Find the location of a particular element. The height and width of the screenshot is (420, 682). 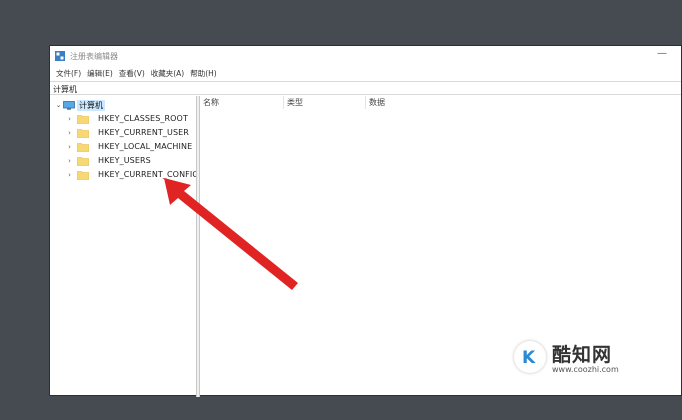

window-title: 注册表编辑器 is located at coordinates (94, 56).